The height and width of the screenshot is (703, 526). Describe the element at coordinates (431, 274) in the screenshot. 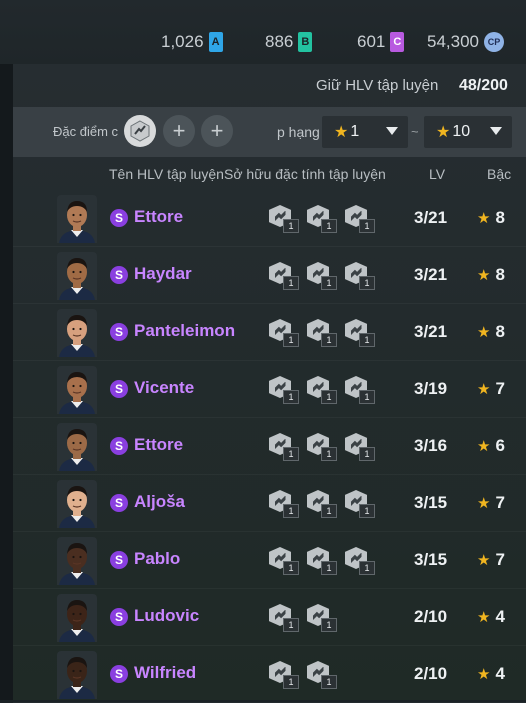

I see `coach-level: 3/21` at that location.